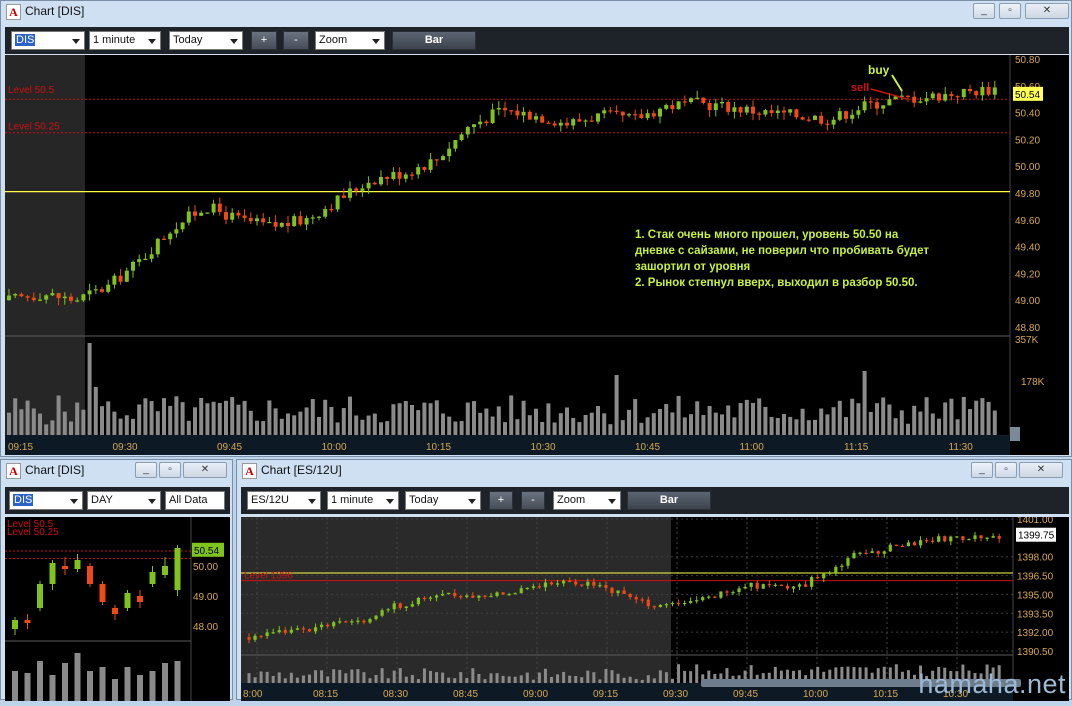 The width and height of the screenshot is (1072, 706). What do you see at coordinates (543, 447) in the screenshot?
I see `time-tick: 10:30` at bounding box center [543, 447].